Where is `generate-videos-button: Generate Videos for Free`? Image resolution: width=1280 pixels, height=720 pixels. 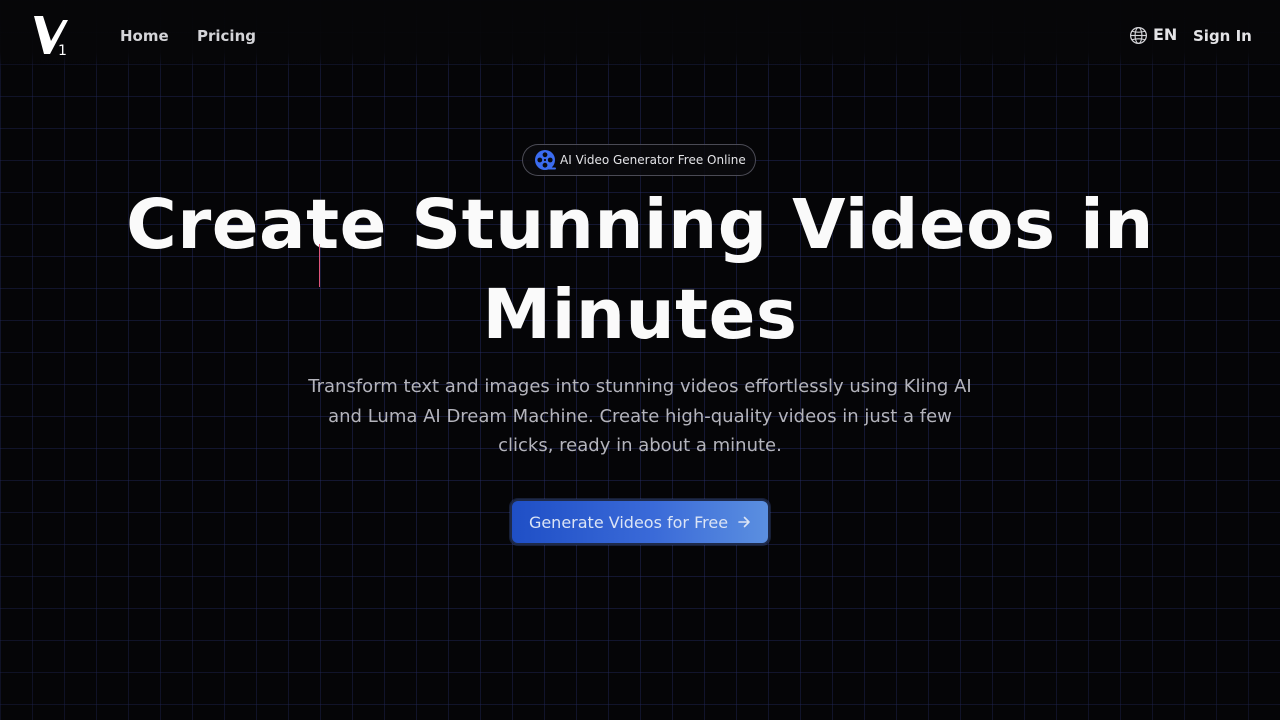
generate-videos-button: Generate Videos for Free is located at coordinates (640, 522).